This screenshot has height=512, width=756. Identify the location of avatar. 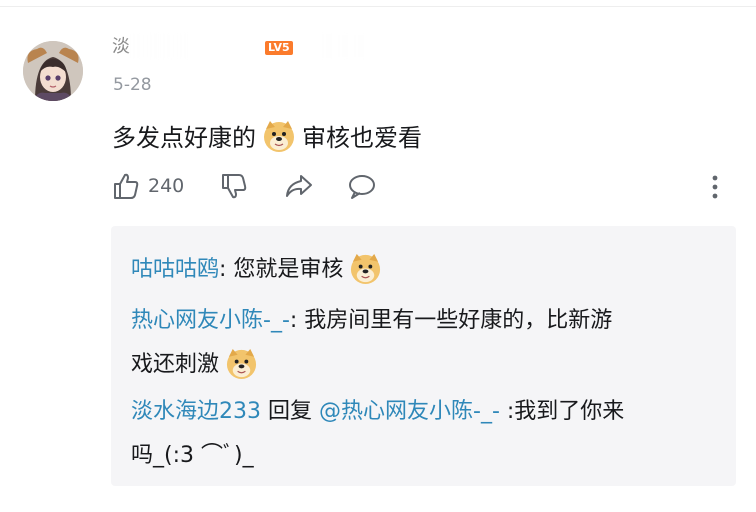
(53, 71).